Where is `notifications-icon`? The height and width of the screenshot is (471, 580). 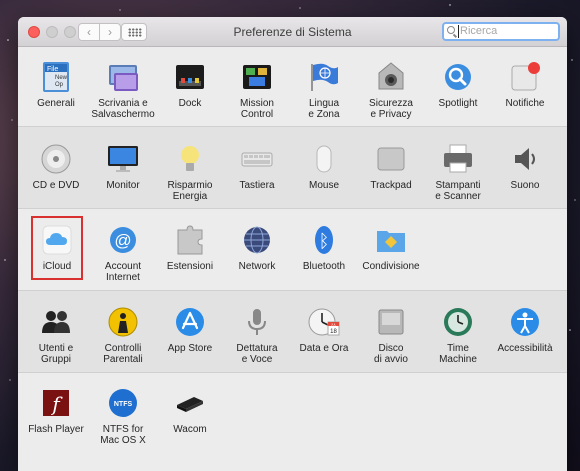
notifications-icon is located at coordinates (525, 77).